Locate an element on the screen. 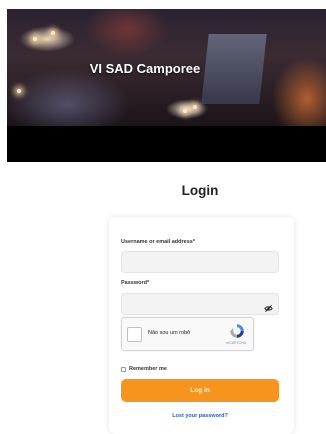 The width and height of the screenshot is (326, 434). recaptcha-widget: Não sou um robô reCAPTCHA is located at coordinates (187, 334).